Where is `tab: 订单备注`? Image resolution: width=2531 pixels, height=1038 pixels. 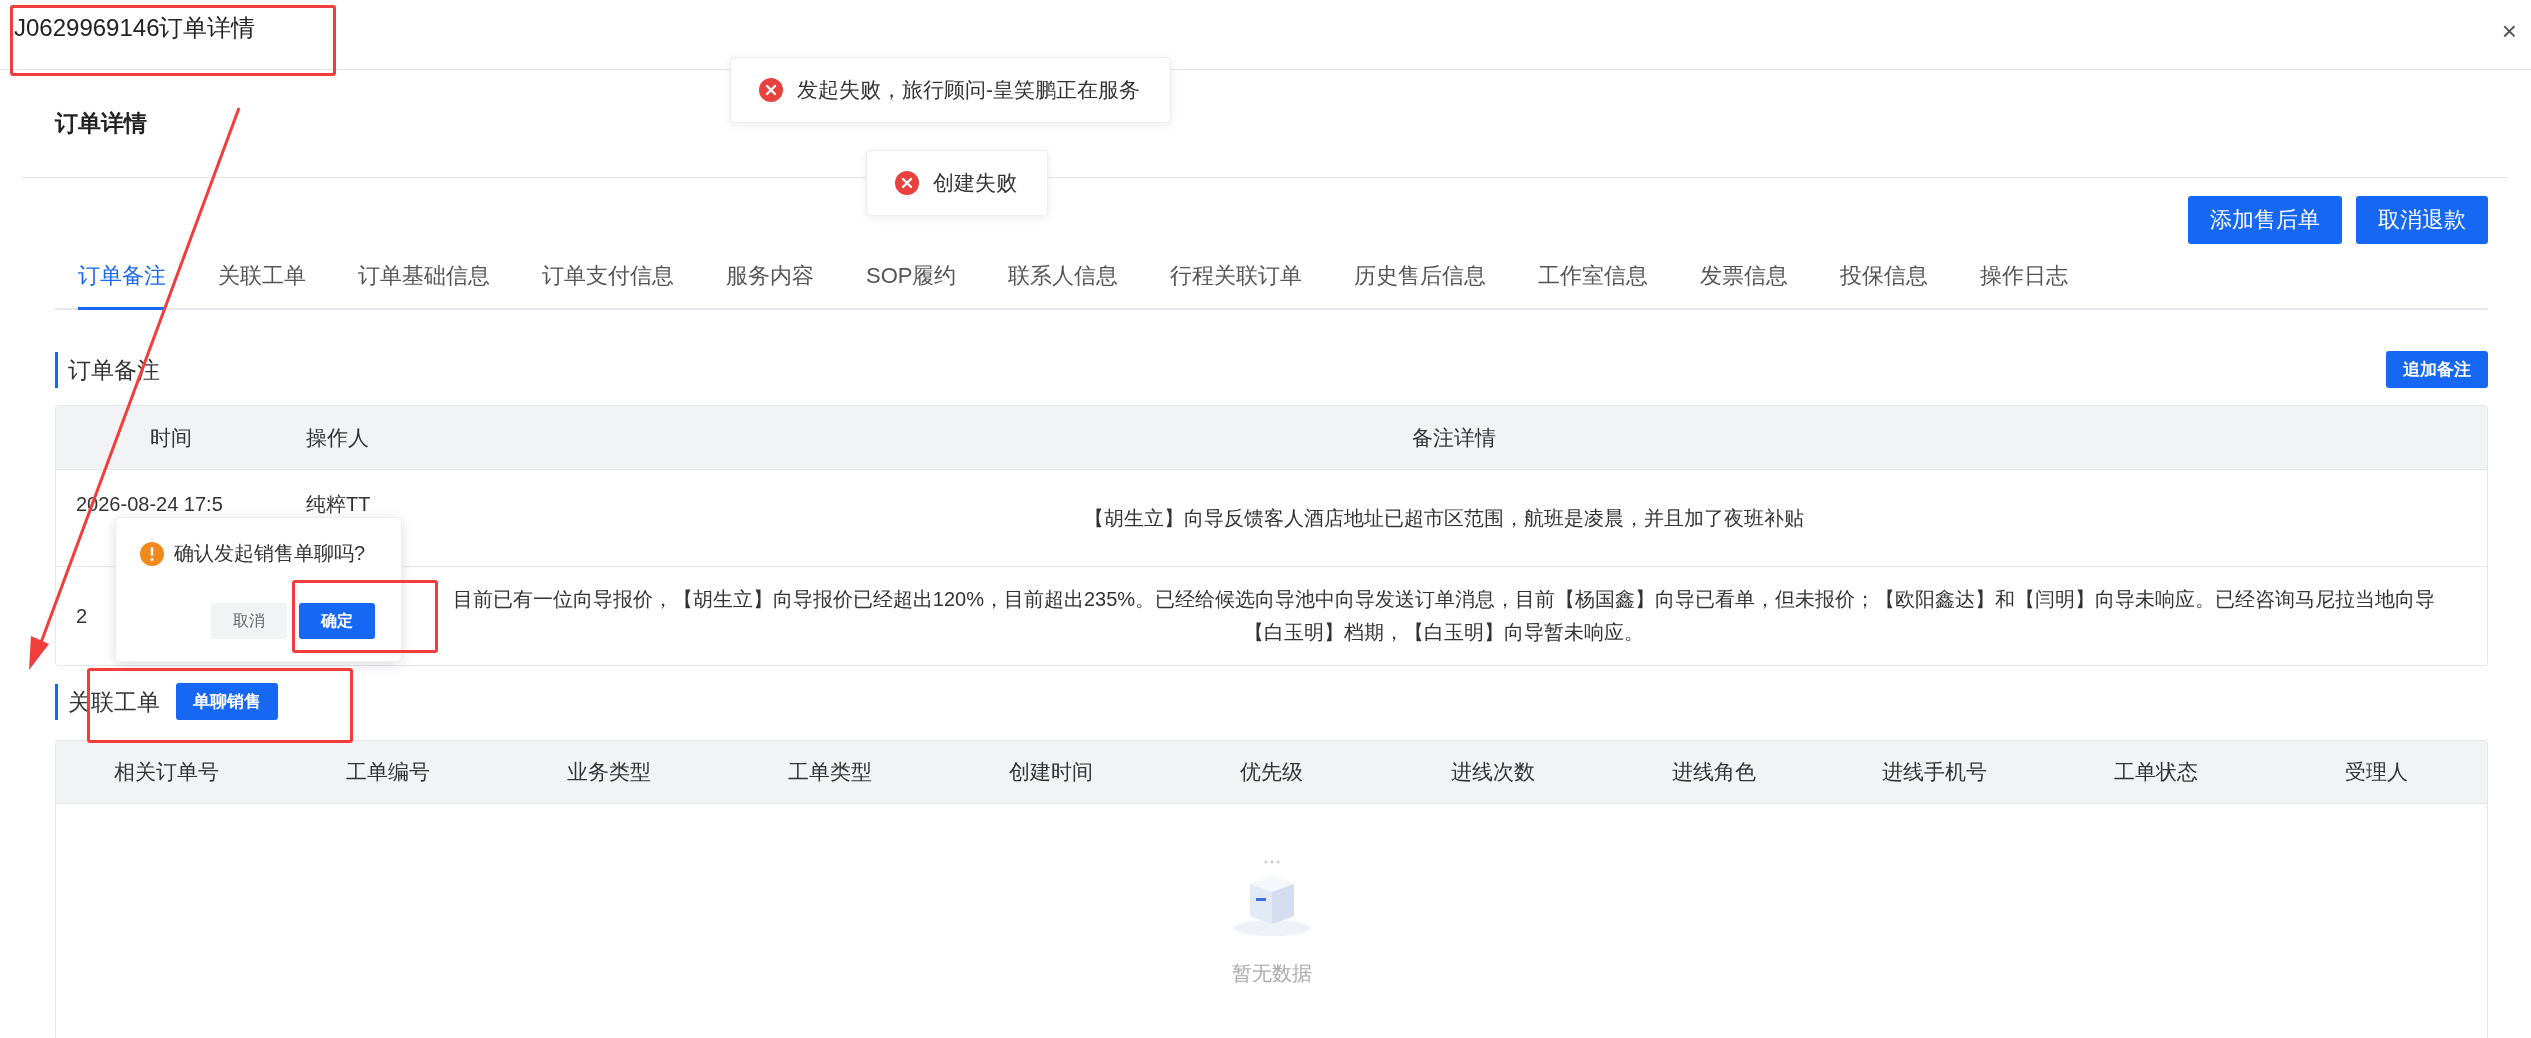
tab: 订单备注 is located at coordinates (122, 277).